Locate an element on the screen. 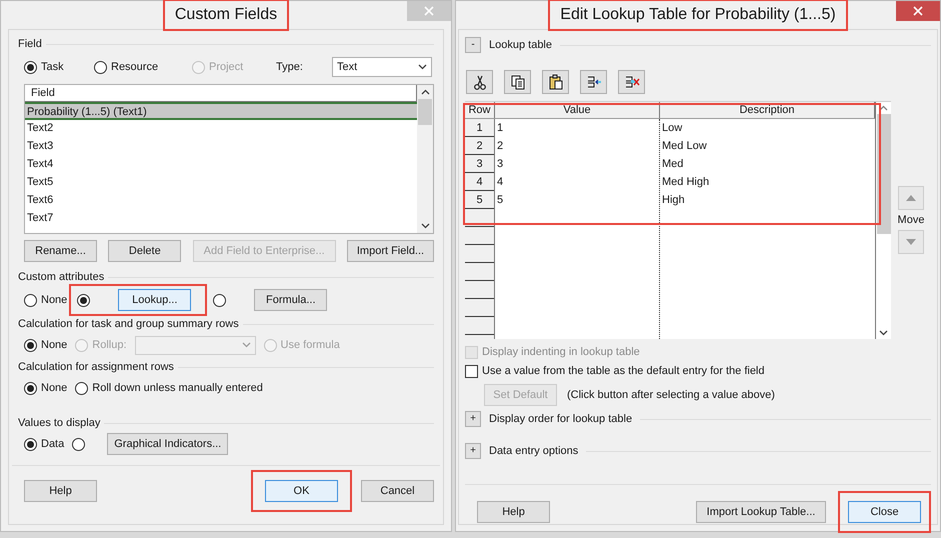  dialog-button: OK is located at coordinates (301, 491).